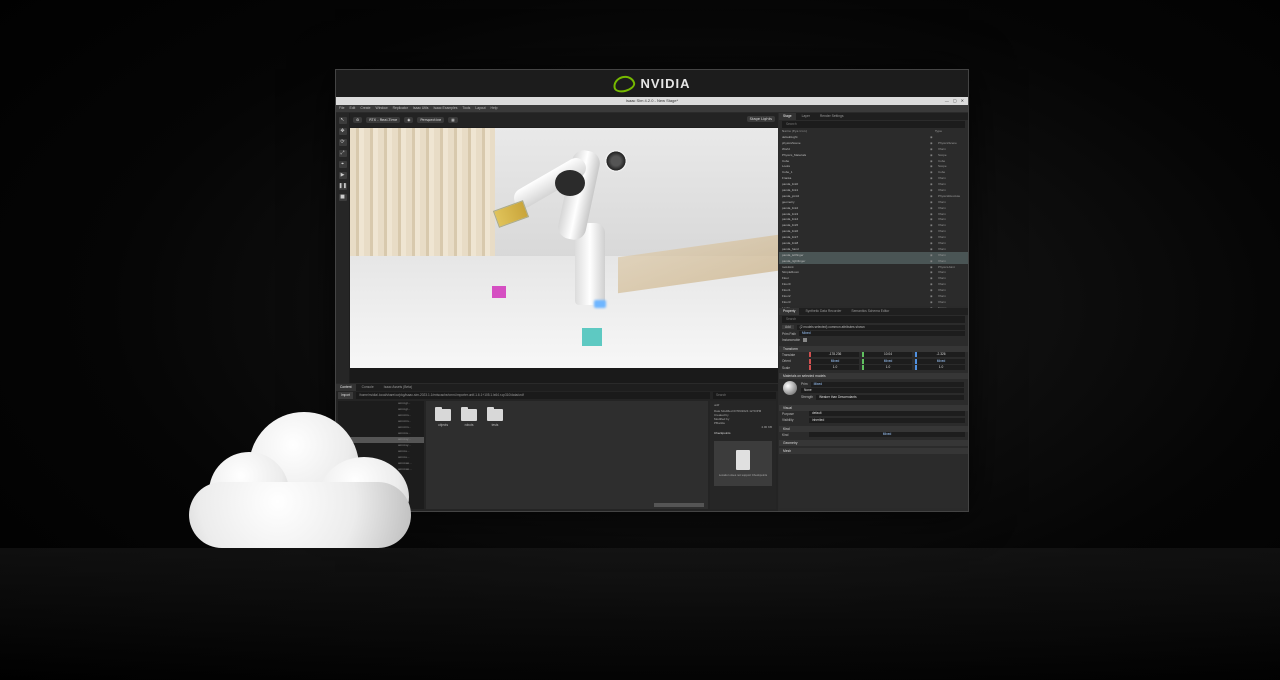  What do you see at coordinates (805, 340) in the screenshot?
I see `instanceable-checkbox` at bounding box center [805, 340].